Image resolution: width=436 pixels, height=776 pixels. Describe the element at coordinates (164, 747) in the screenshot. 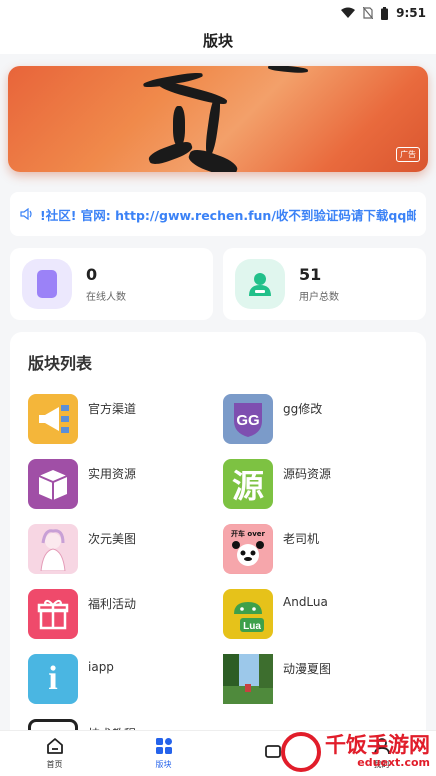

I see `grid-icon` at that location.